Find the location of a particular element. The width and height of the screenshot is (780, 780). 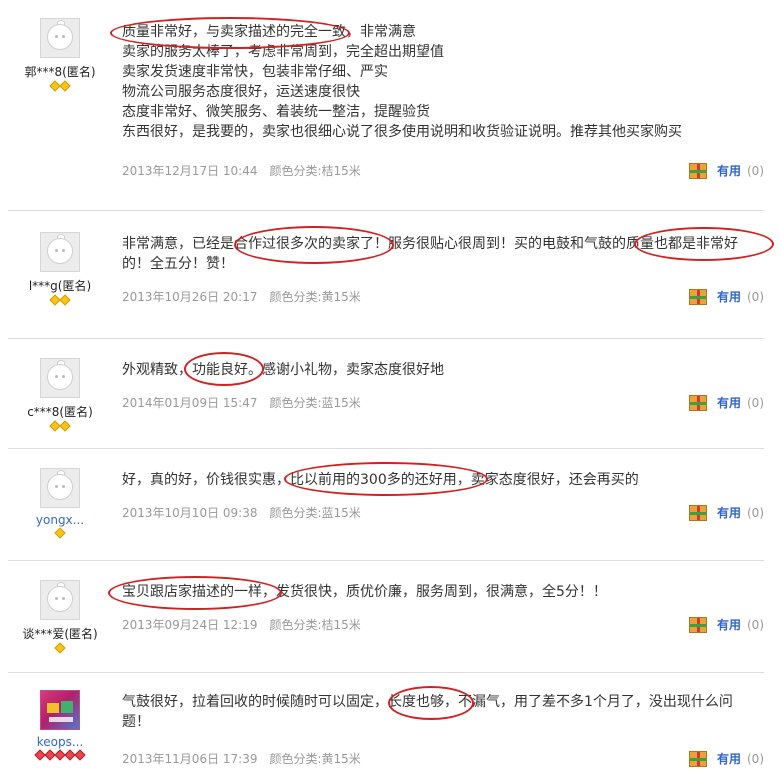

review-date: 2013年11月06日 17:39 is located at coordinates (190, 759).